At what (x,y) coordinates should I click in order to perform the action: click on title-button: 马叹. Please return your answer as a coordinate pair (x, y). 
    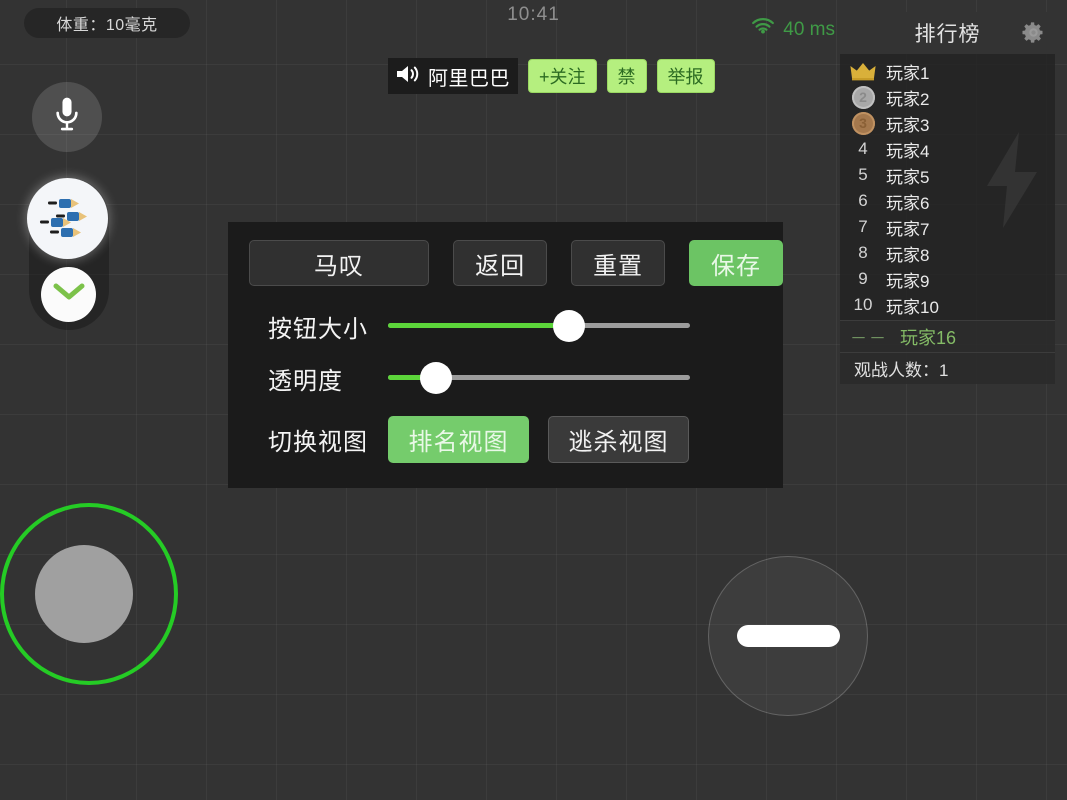
    Looking at the image, I should click on (339, 263).